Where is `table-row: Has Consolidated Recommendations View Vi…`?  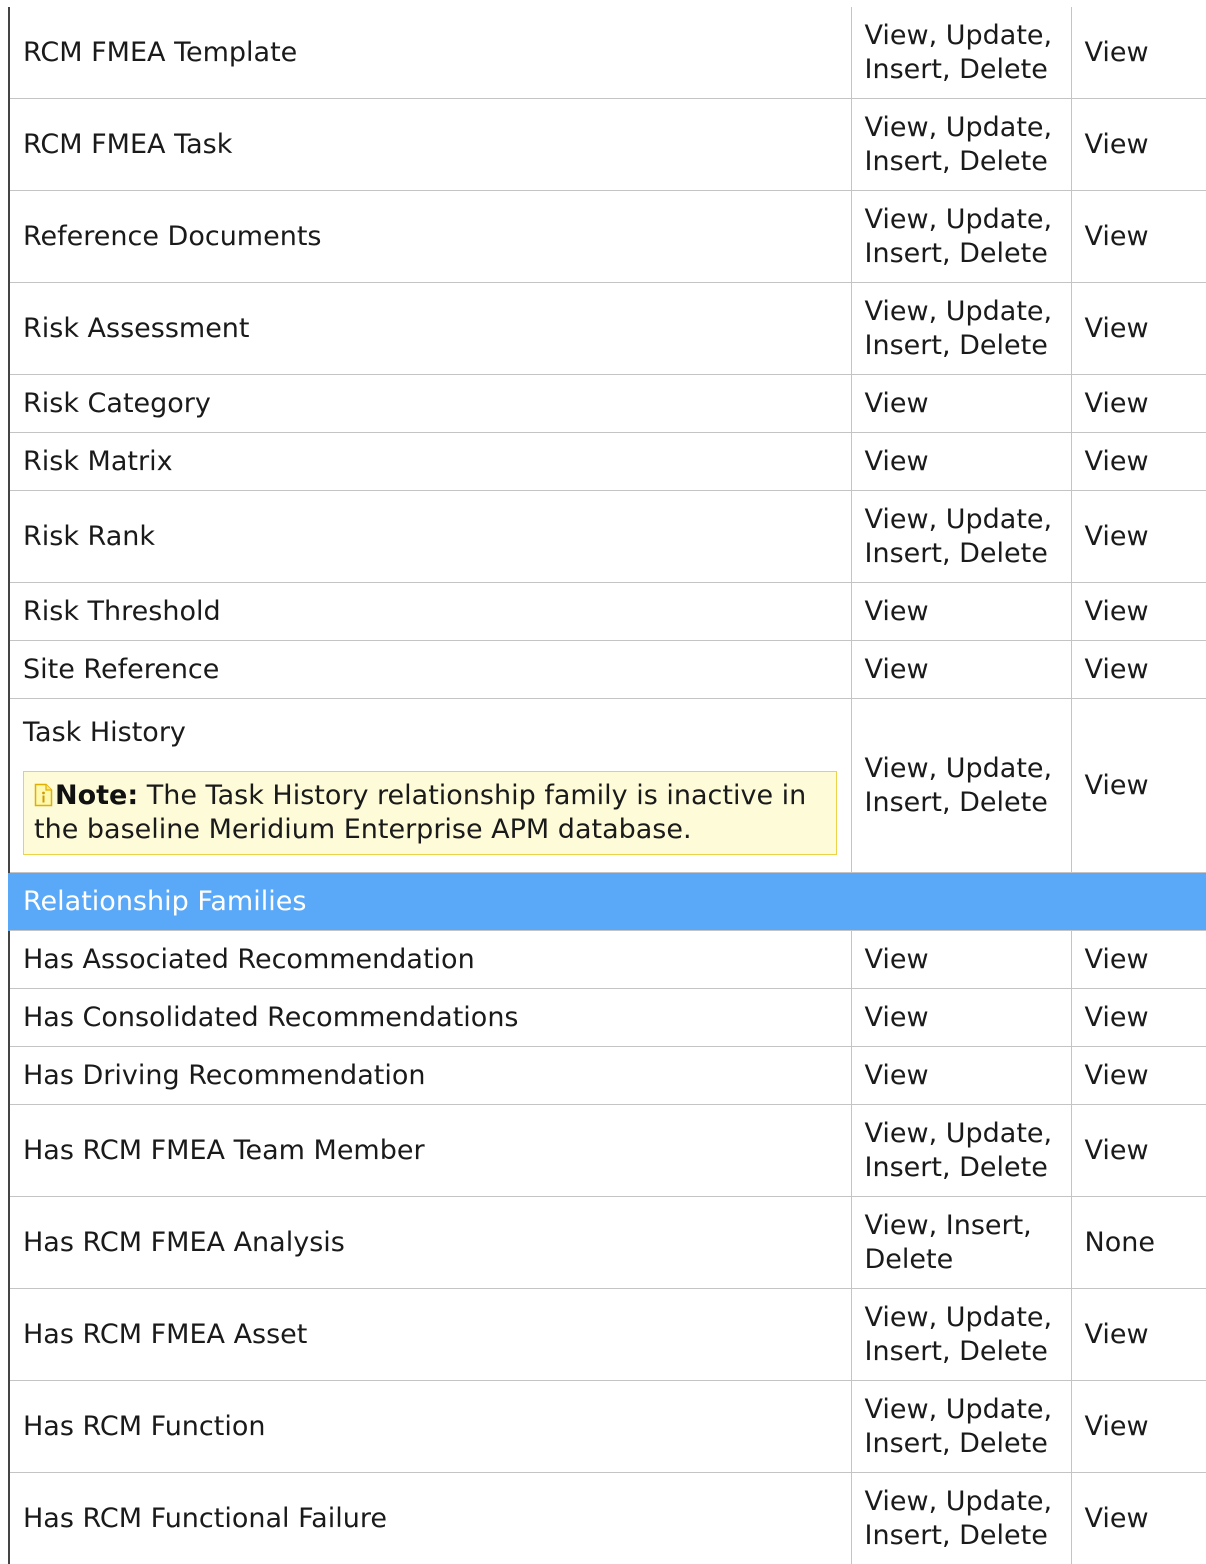 table-row: Has Consolidated Recommendations View Vi… is located at coordinates (607, 1018).